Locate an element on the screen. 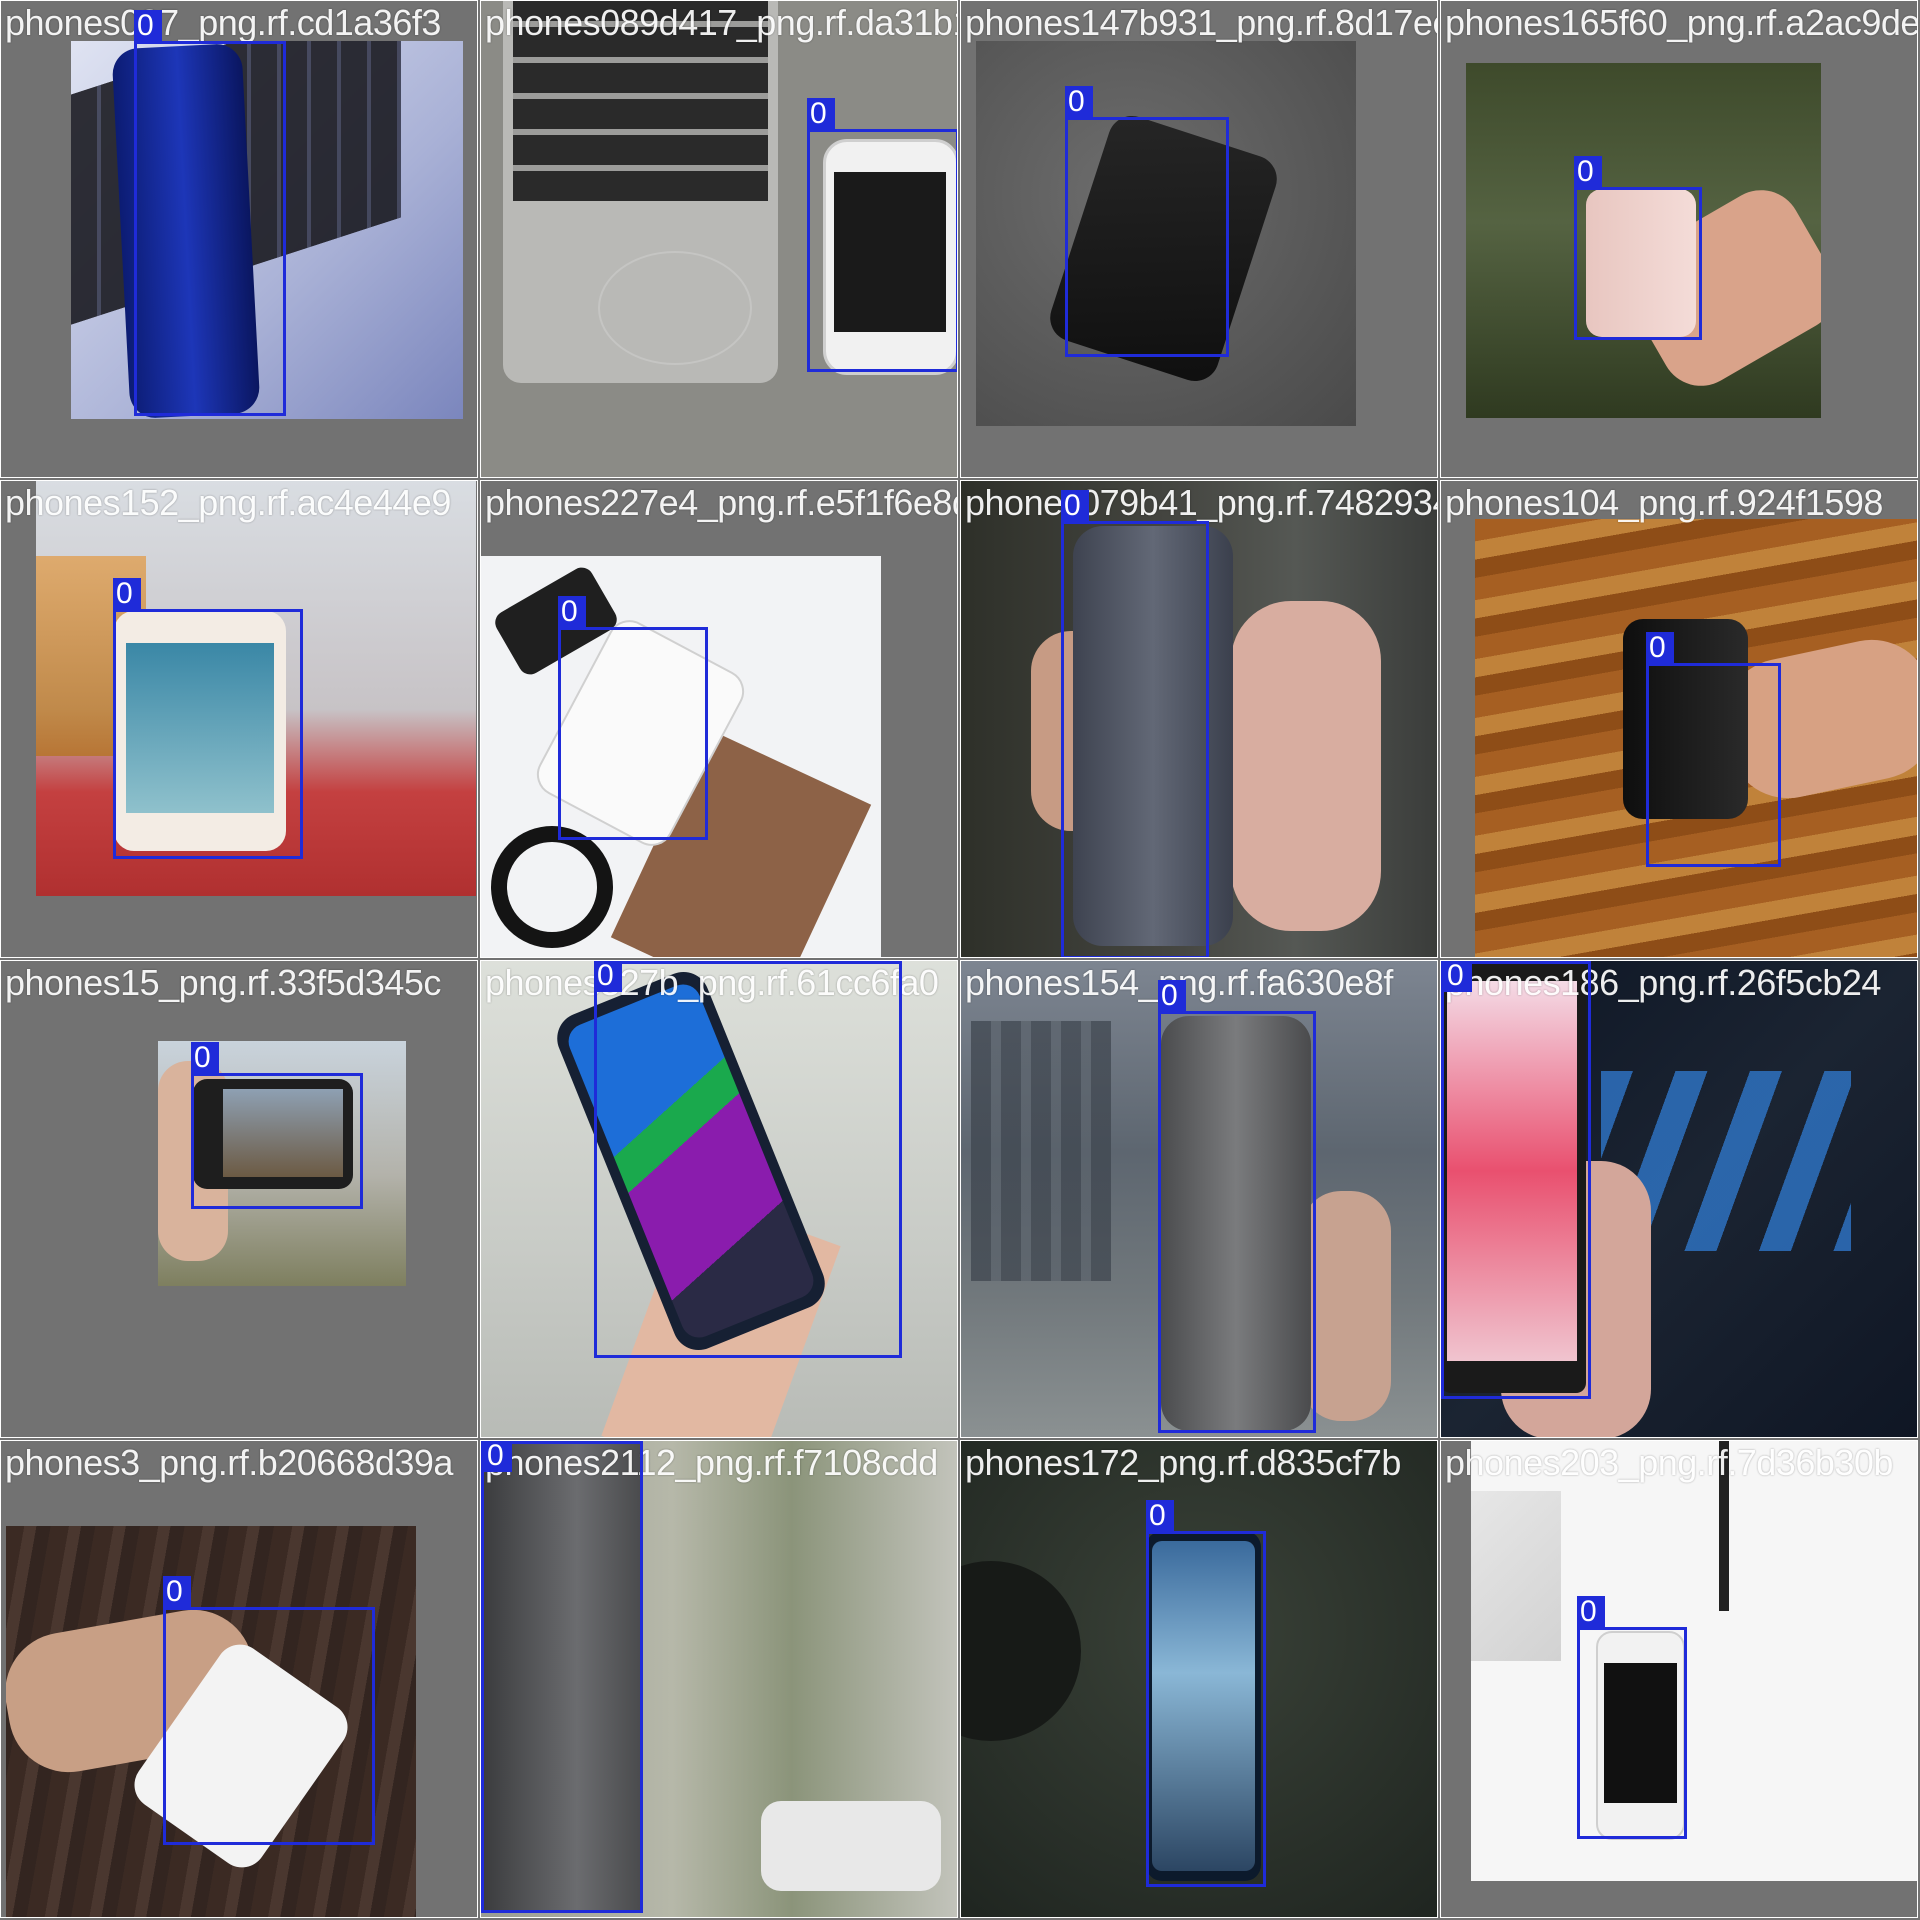 This screenshot has height=1920, width=1920. image-filename: phones165f60_png.rf.a2ac9de94a is located at coordinates (1681, 22).